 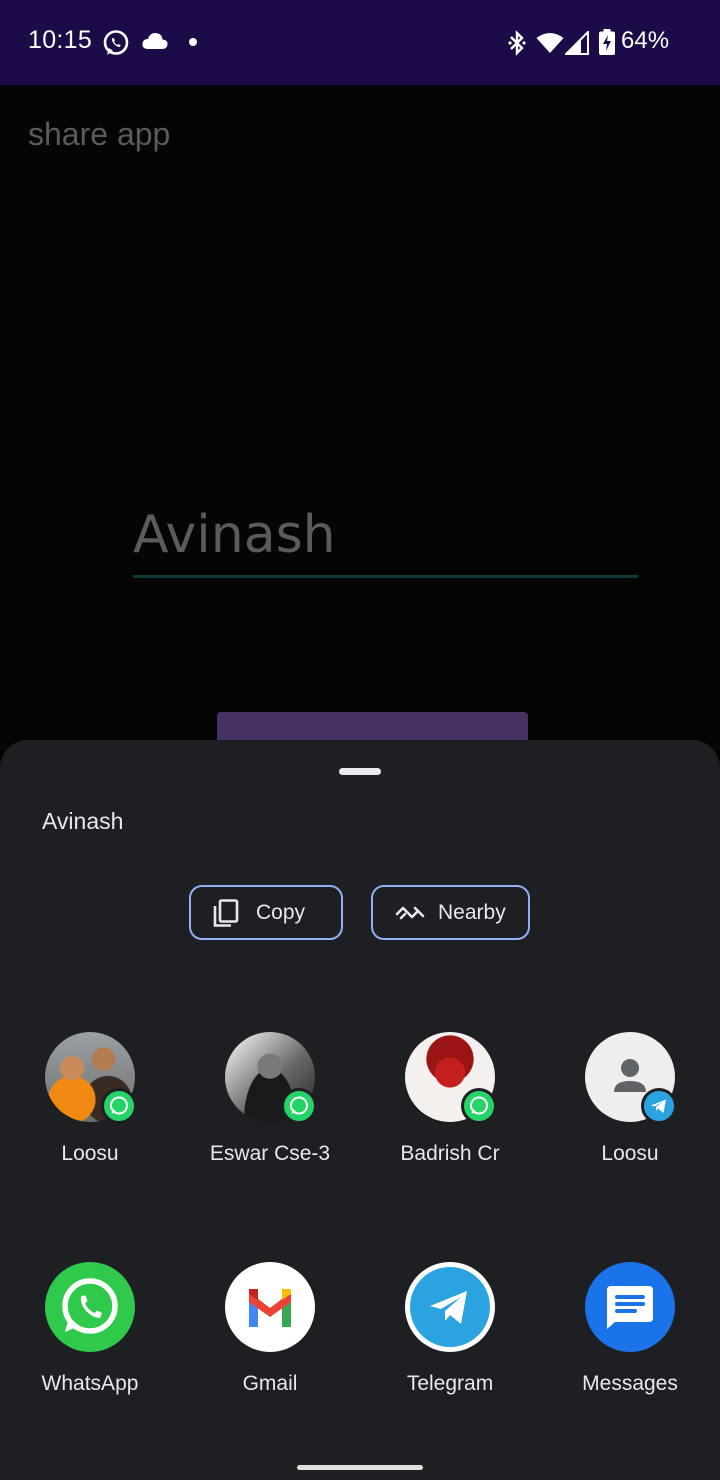 What do you see at coordinates (517, 43) in the screenshot?
I see `bluetooth-icon` at bounding box center [517, 43].